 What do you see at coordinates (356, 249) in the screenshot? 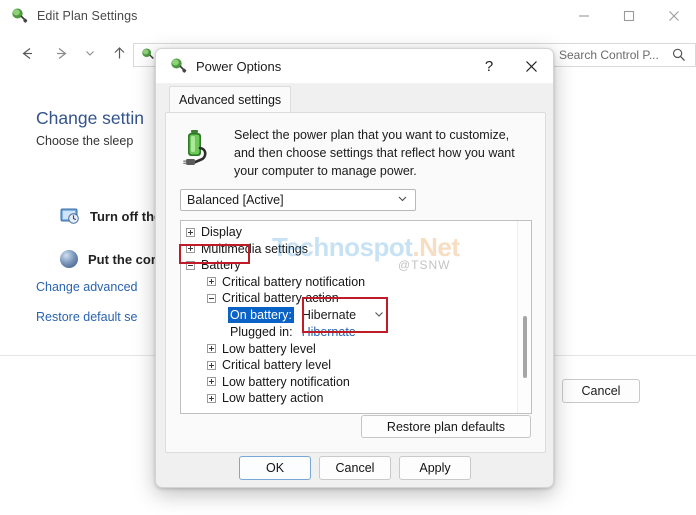
I see `tree-item-multimedia-settings: Multimedia settings` at bounding box center [356, 249].